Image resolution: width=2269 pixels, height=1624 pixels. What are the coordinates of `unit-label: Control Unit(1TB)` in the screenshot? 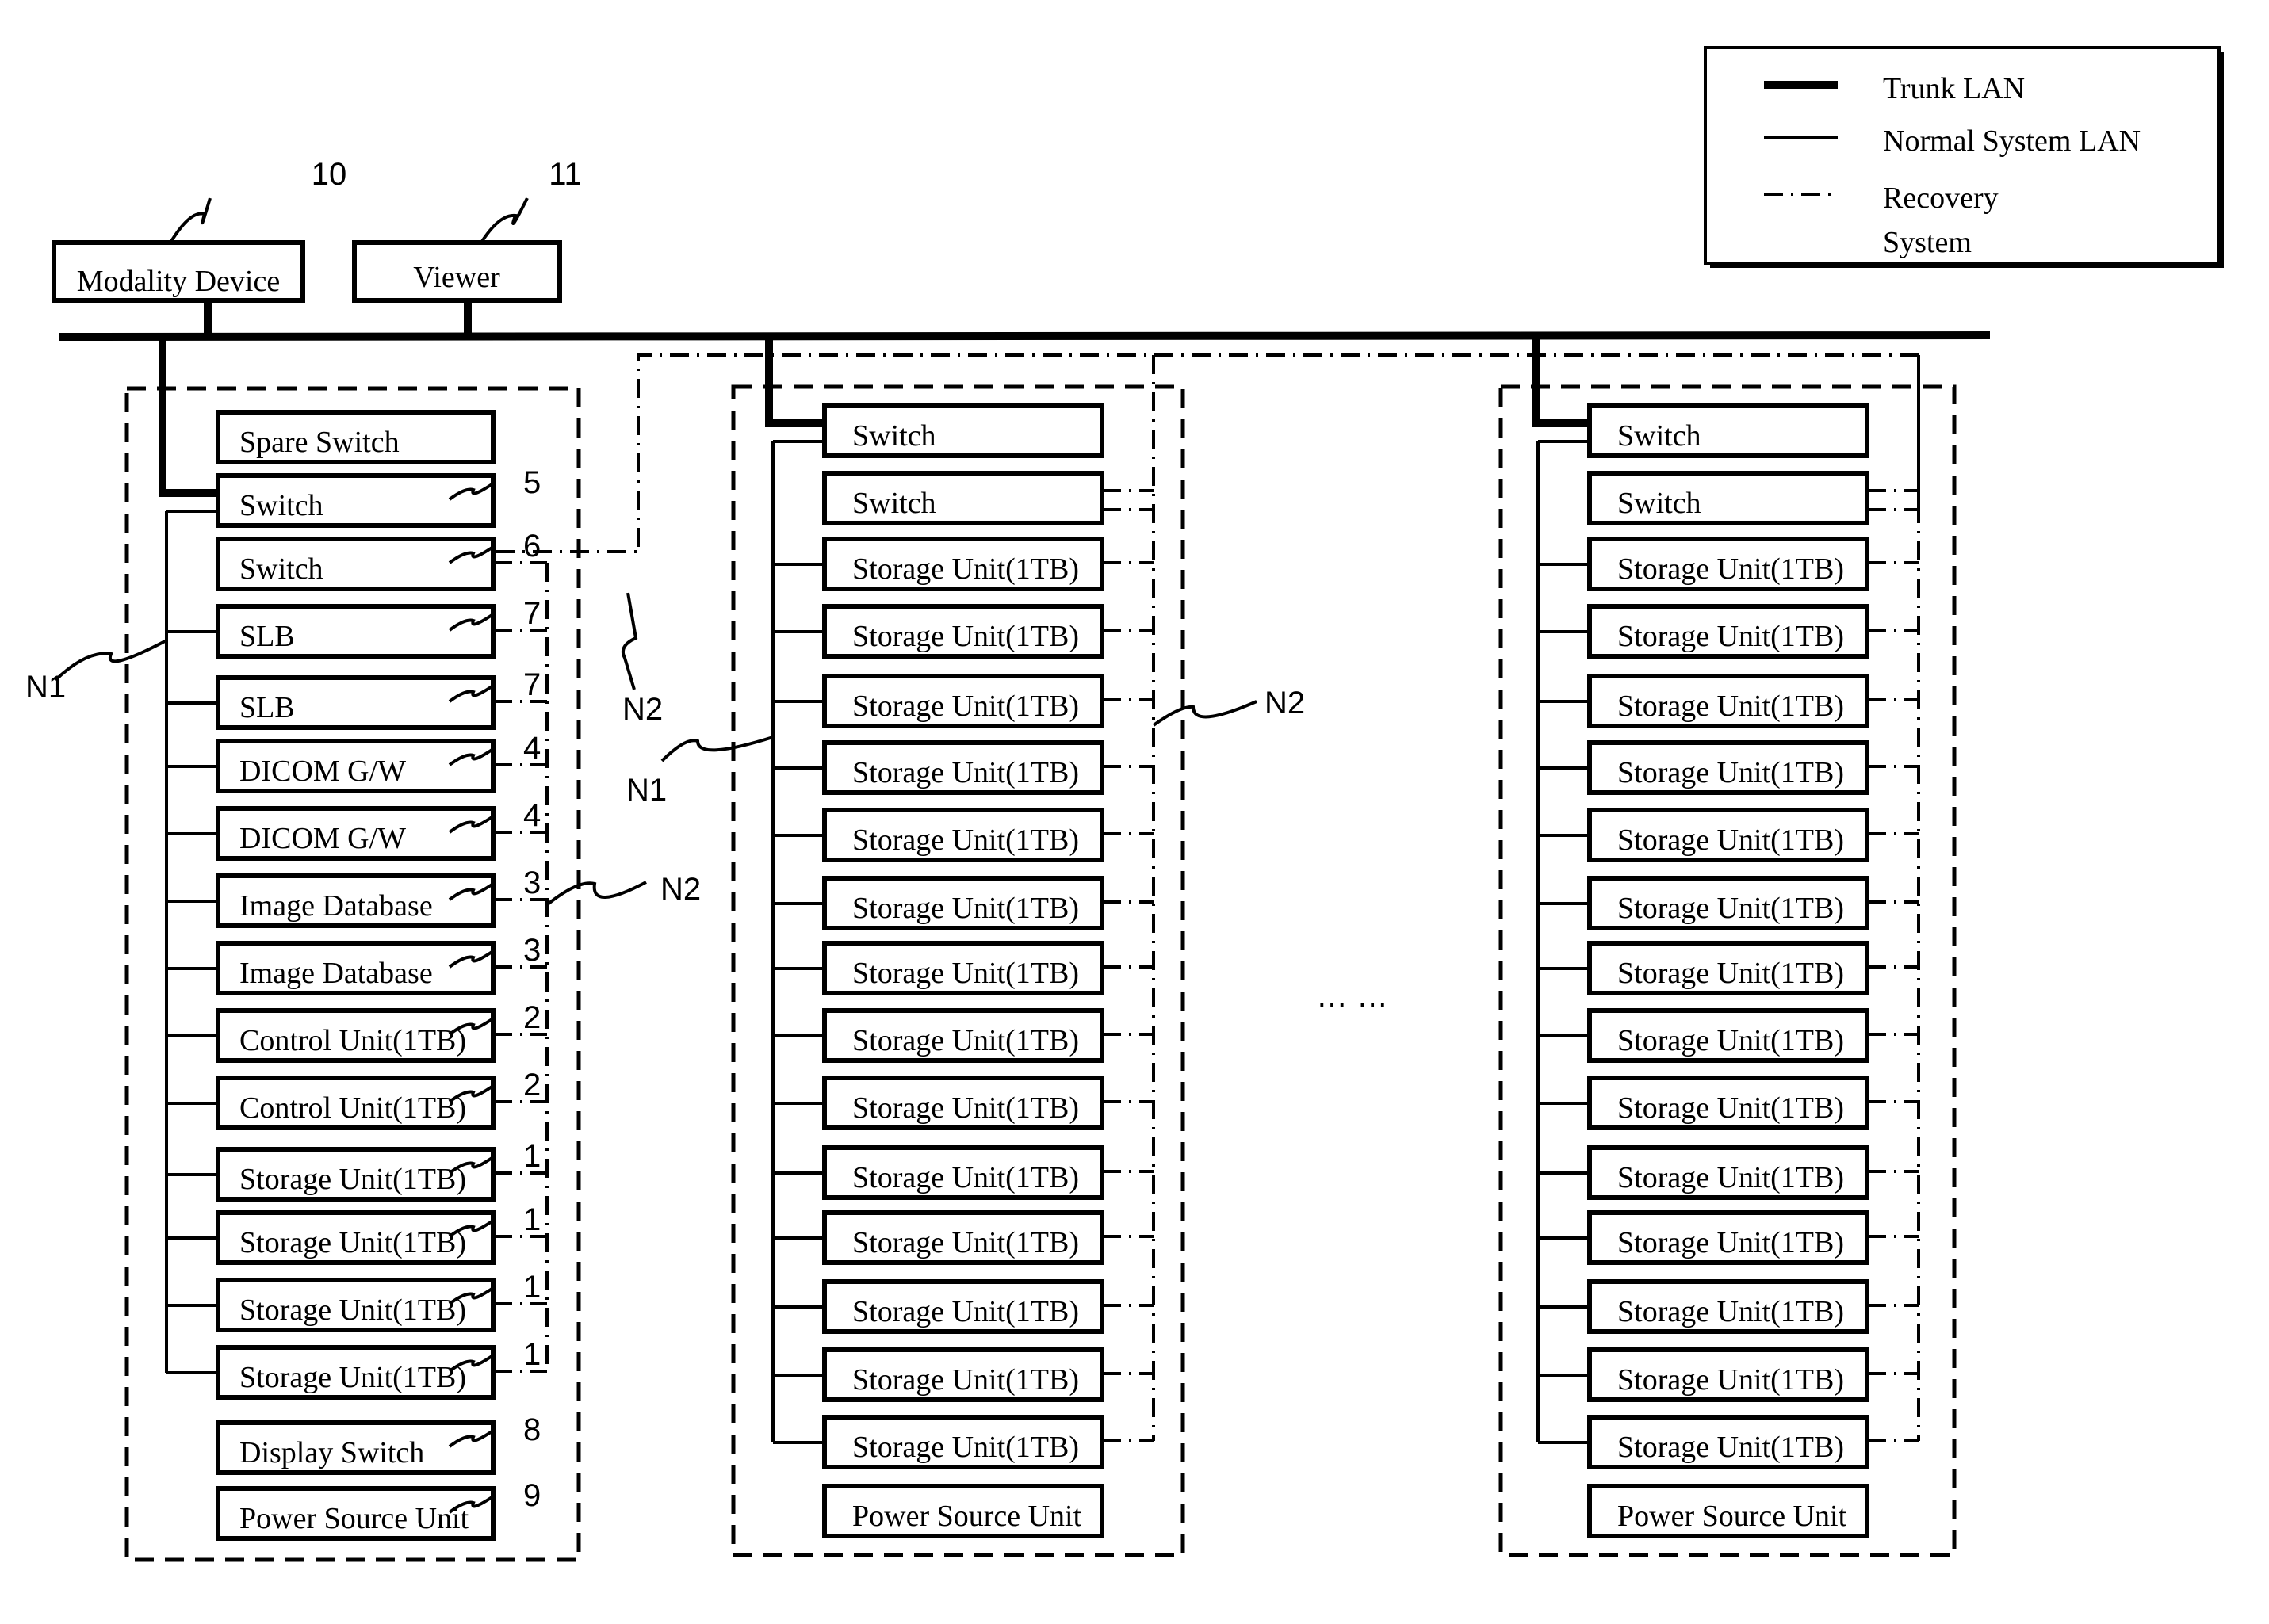 It's located at (352, 1040).